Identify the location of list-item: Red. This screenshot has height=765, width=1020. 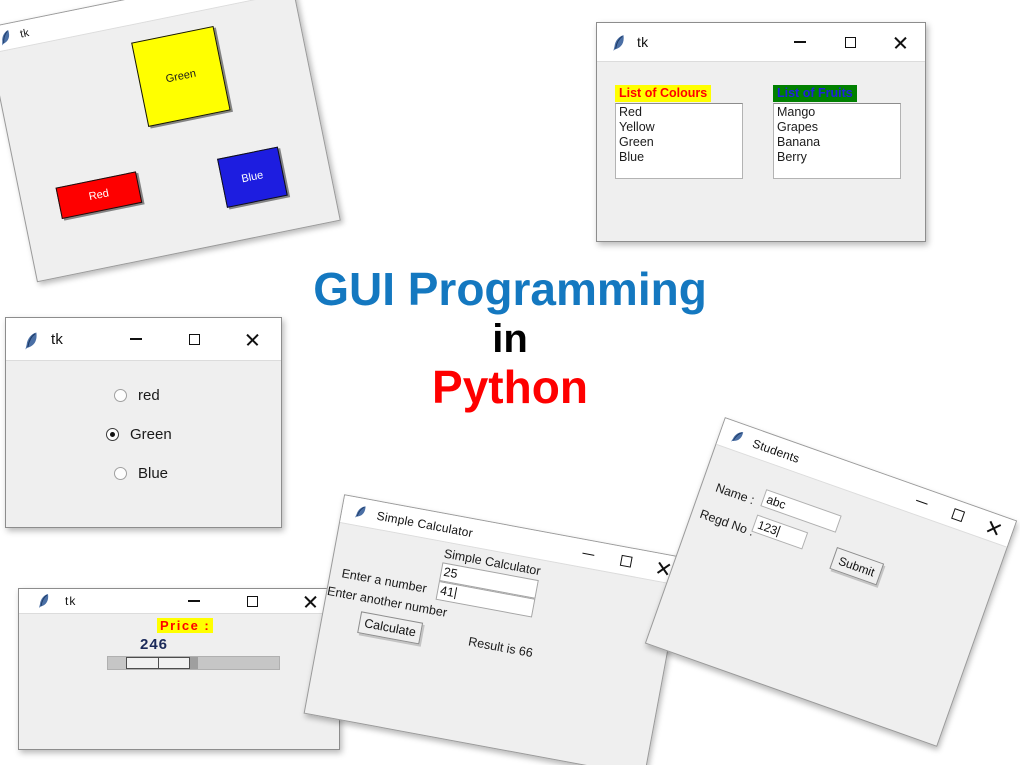
(680, 112).